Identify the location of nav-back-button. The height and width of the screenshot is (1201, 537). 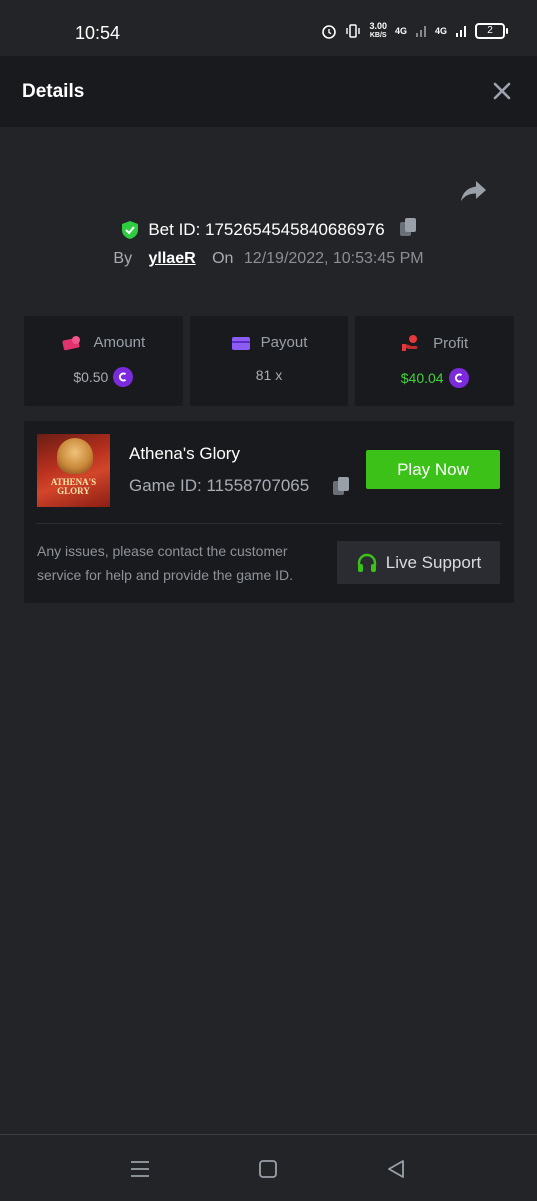
(396, 1169).